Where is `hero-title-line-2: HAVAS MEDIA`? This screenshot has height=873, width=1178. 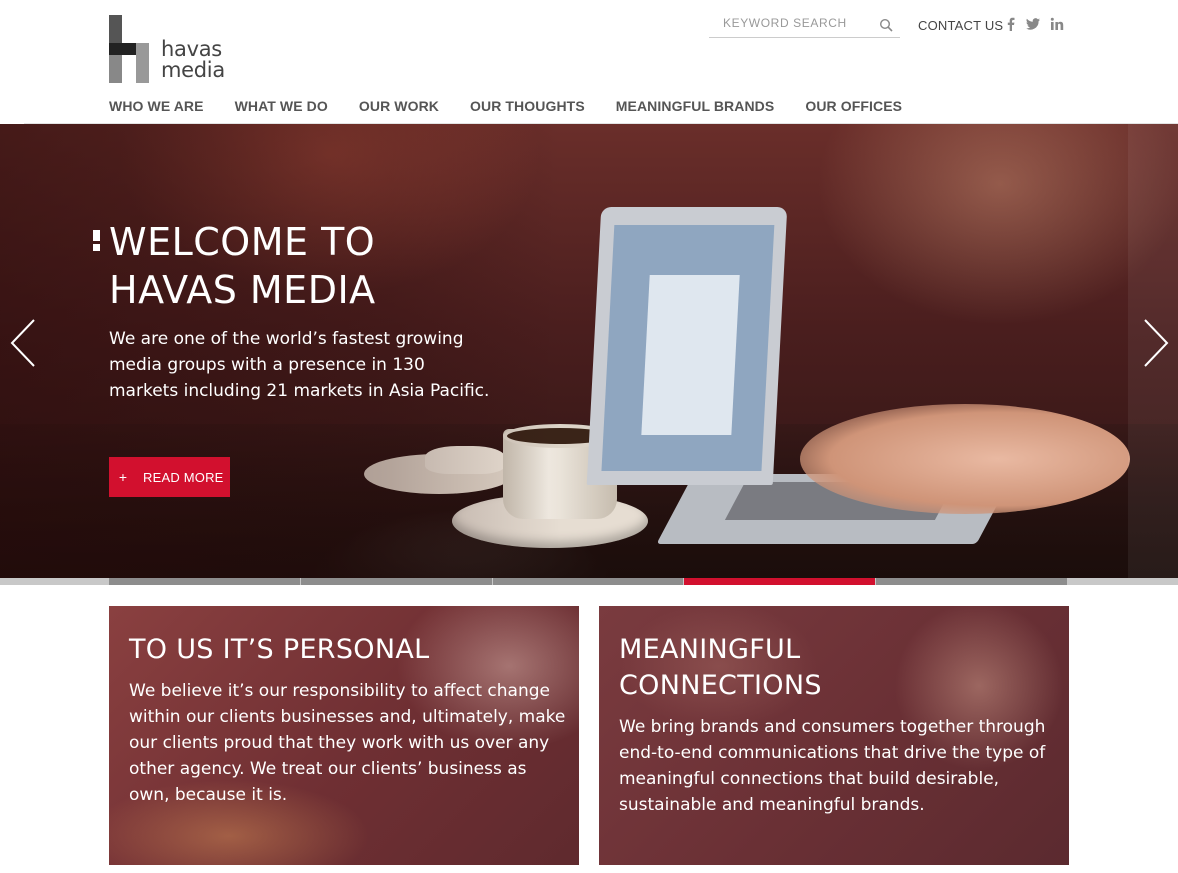 hero-title-line-2: HAVAS MEDIA is located at coordinates (242, 290).